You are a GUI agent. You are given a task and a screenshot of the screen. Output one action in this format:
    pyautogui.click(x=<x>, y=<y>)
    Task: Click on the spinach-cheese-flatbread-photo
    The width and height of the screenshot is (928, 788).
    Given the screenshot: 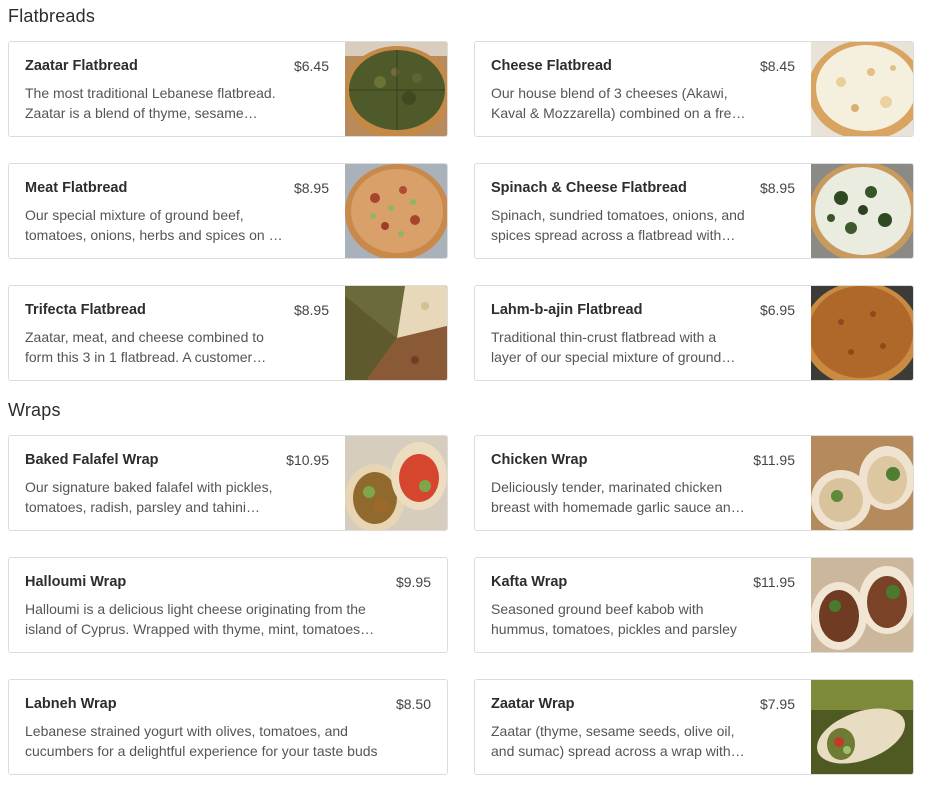 What is the action you would take?
    pyautogui.click(x=862, y=211)
    